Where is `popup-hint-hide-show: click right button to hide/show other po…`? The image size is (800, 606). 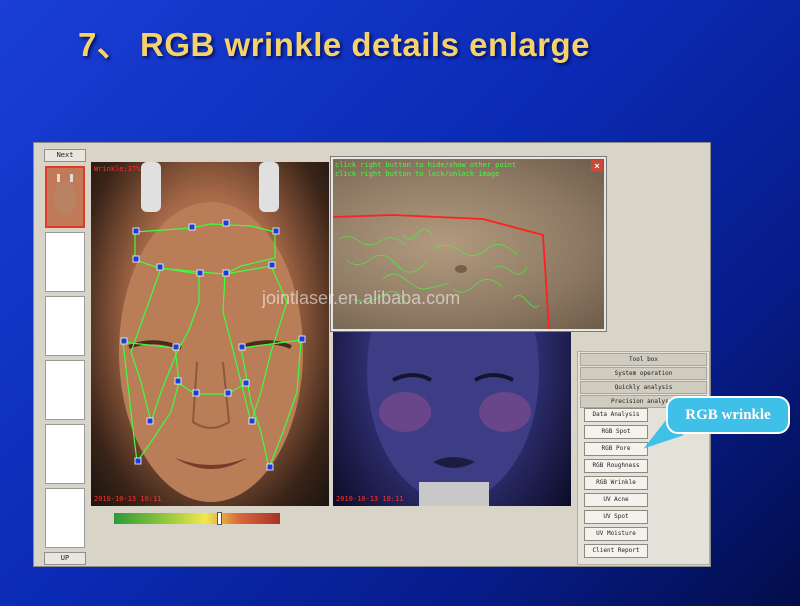 popup-hint-hide-show: click right button to hide/show other po… is located at coordinates (426, 165).